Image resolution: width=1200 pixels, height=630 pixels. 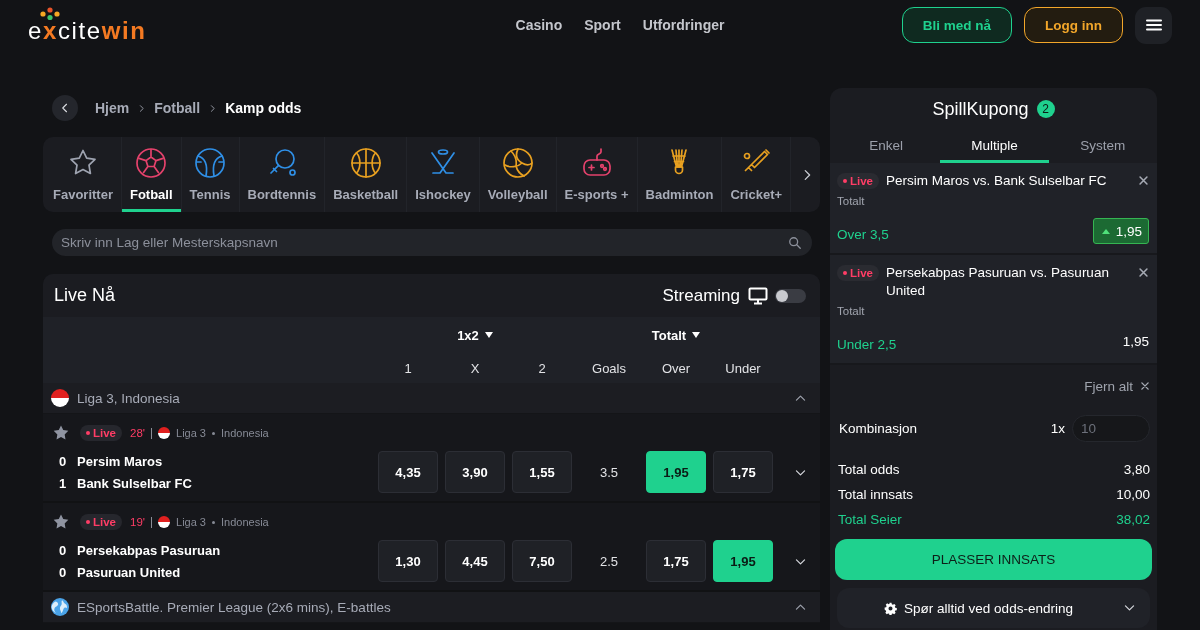 I want to click on odds-button: 1,30, so click(x=408, y=561).